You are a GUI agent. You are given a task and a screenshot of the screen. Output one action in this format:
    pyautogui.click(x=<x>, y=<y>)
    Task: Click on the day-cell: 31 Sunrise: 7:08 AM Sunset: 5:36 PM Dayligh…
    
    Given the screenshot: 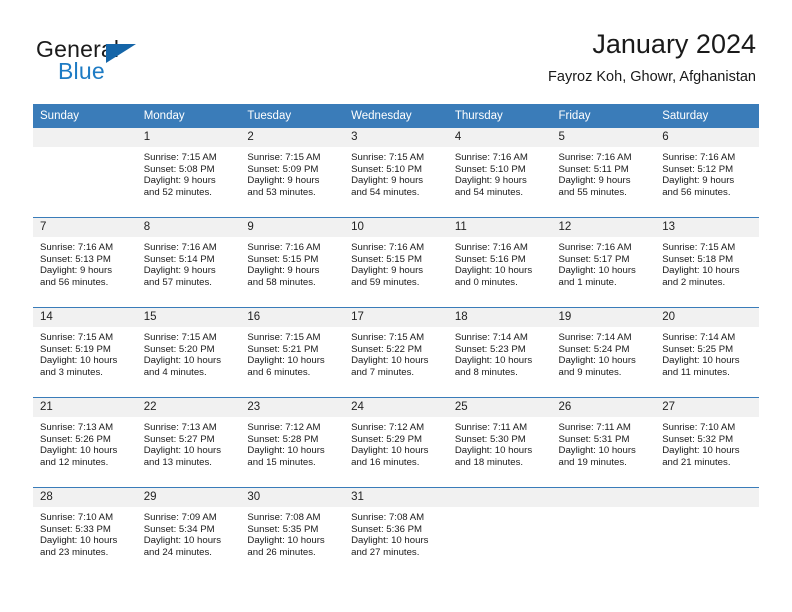 What is the action you would take?
    pyautogui.click(x=396, y=532)
    